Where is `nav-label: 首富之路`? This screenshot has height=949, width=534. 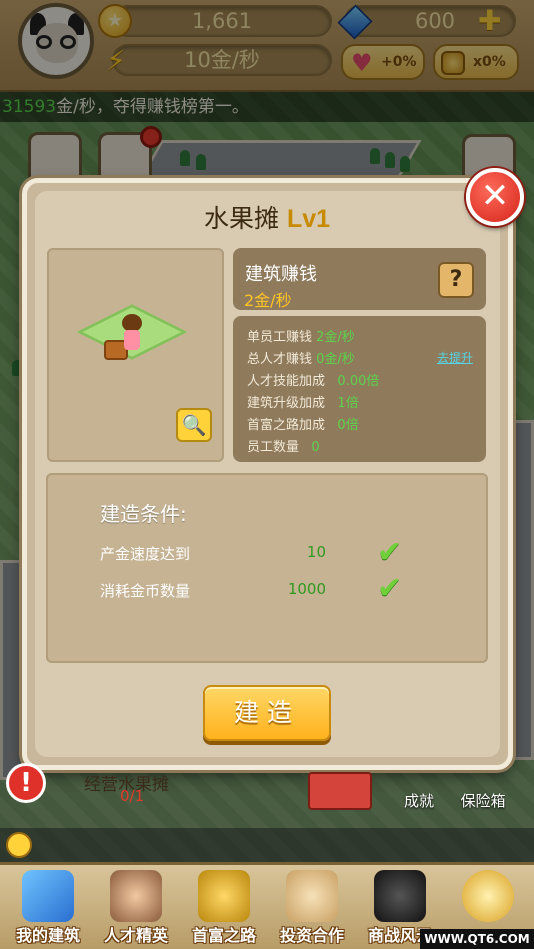
nav-label: 首富之路 is located at coordinates (223, 935).